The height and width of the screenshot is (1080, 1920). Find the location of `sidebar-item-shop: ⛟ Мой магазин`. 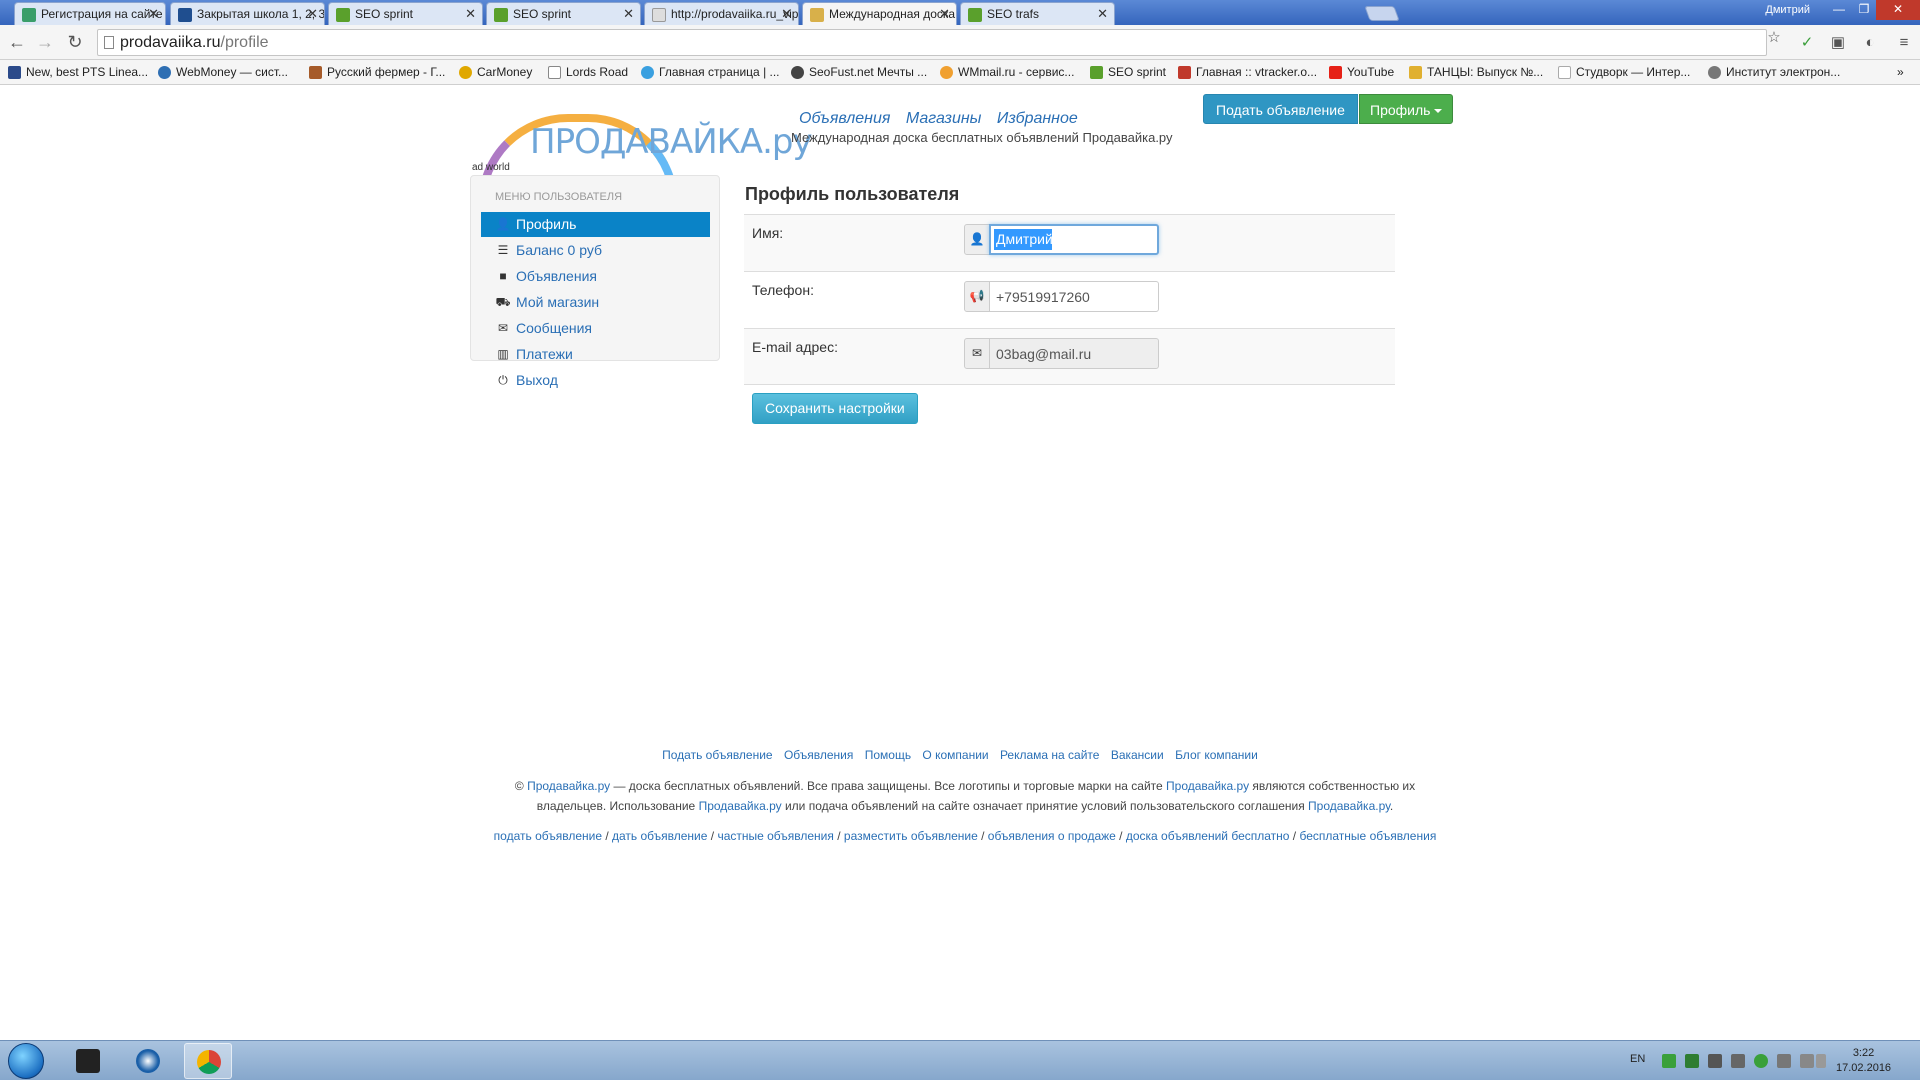

sidebar-item-shop: ⛟ Мой магазин is located at coordinates (595, 302).